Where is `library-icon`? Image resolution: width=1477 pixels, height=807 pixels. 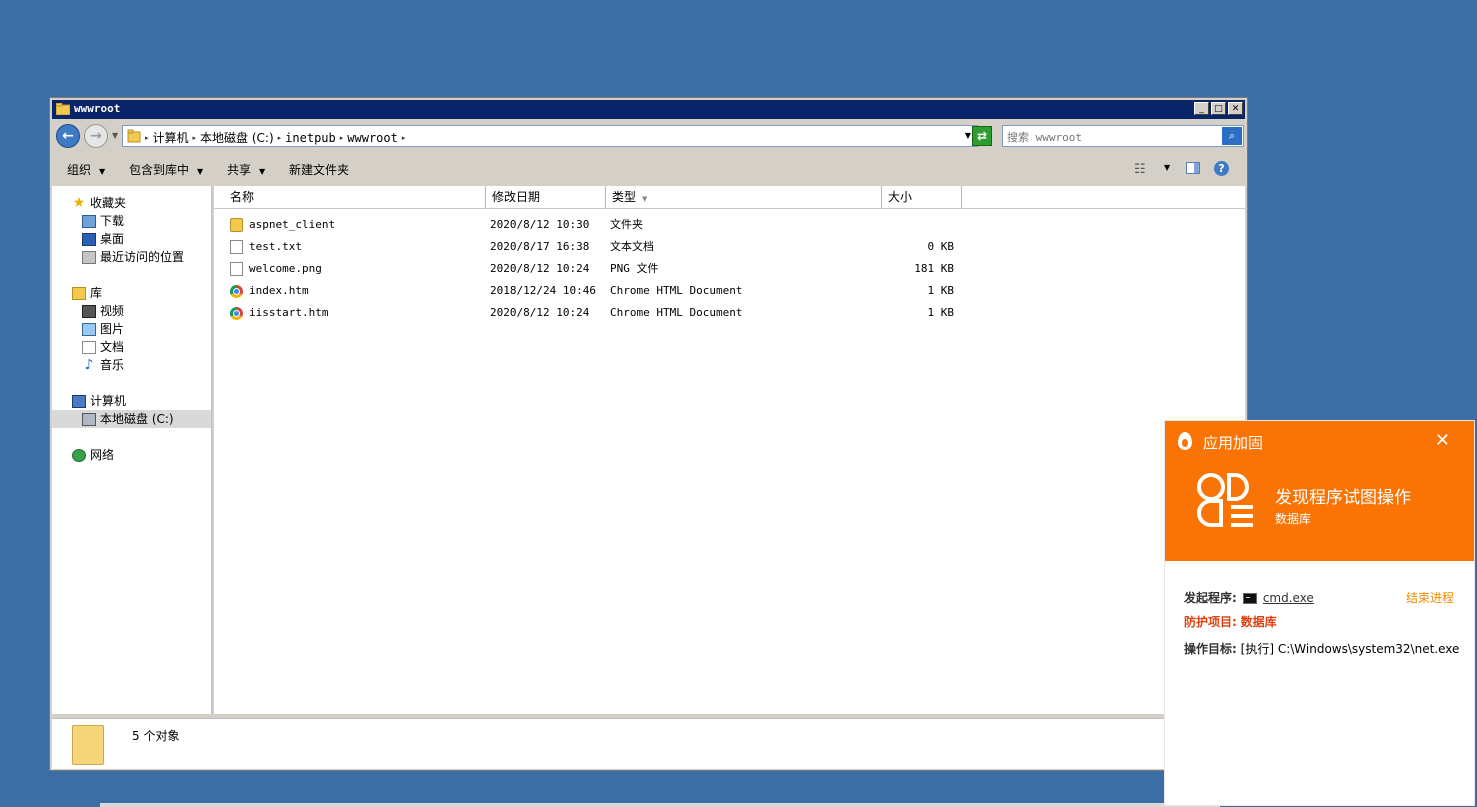
library-icon is located at coordinates (79, 293).